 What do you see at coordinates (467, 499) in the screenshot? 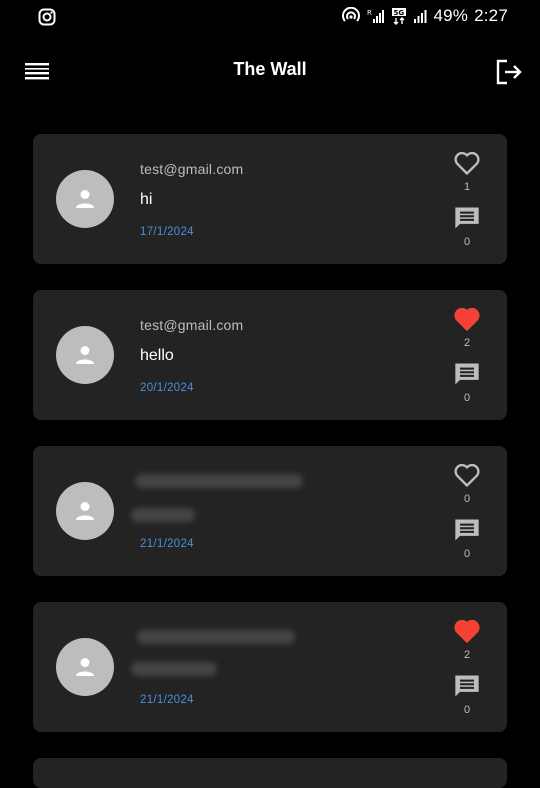
I see `like-count: 0` at bounding box center [467, 499].